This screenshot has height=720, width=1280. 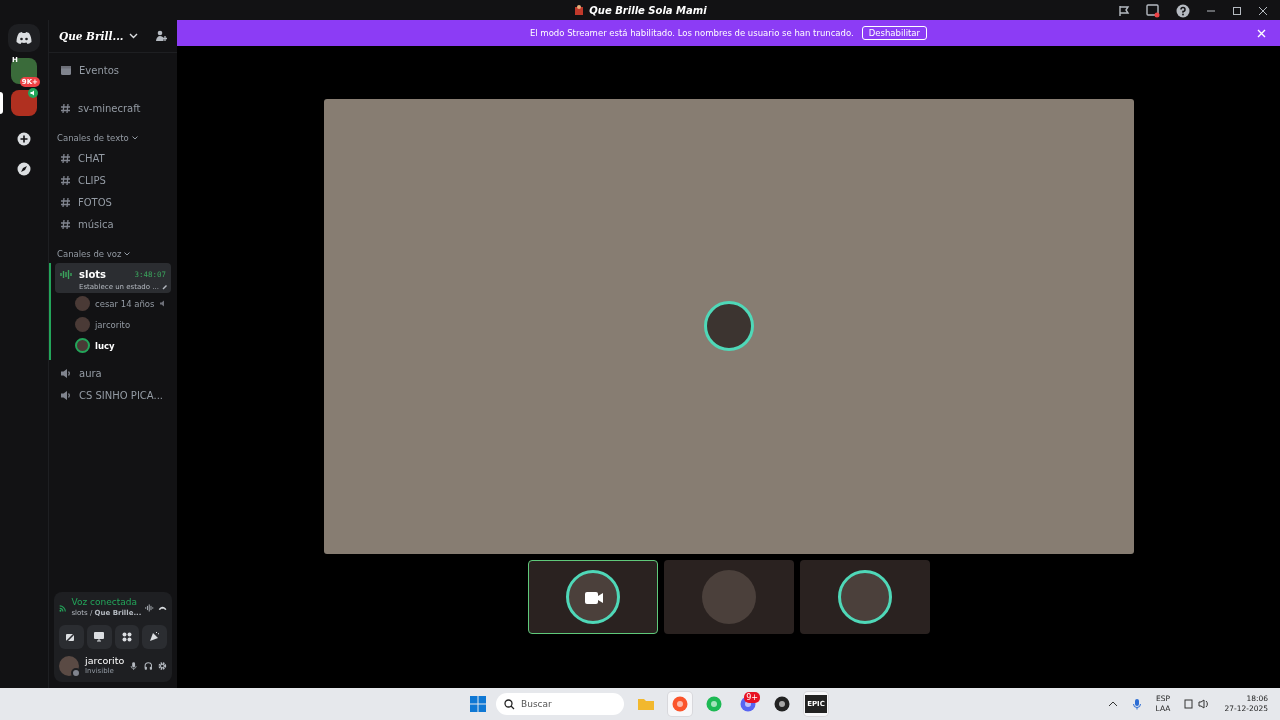 I want to click on disable-button: Deshabilitar, so click(x=894, y=33).